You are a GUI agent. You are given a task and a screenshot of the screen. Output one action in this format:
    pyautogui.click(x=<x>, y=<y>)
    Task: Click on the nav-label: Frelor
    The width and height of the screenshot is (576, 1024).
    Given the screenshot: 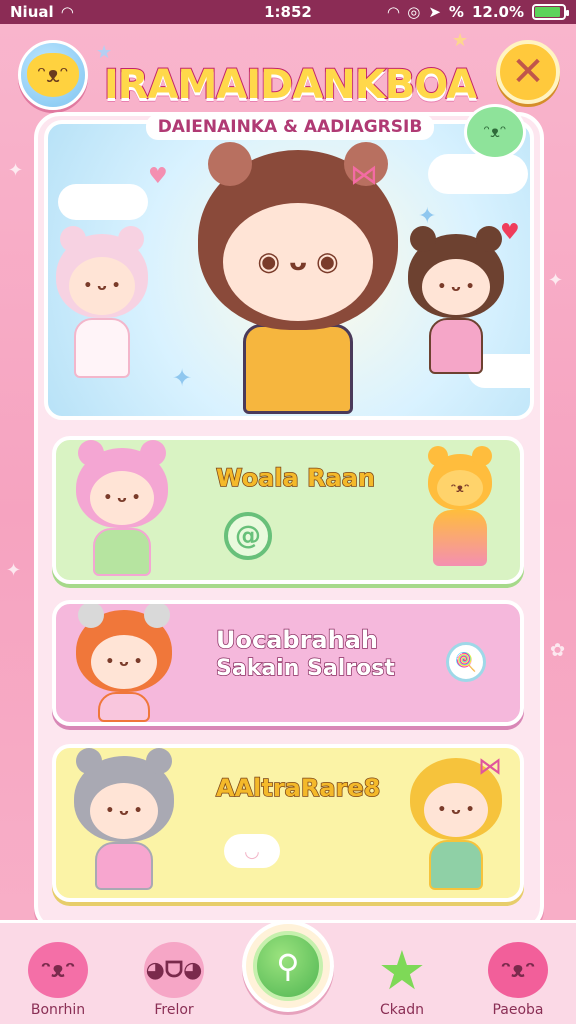 What is the action you would take?
    pyautogui.click(x=174, y=1010)
    